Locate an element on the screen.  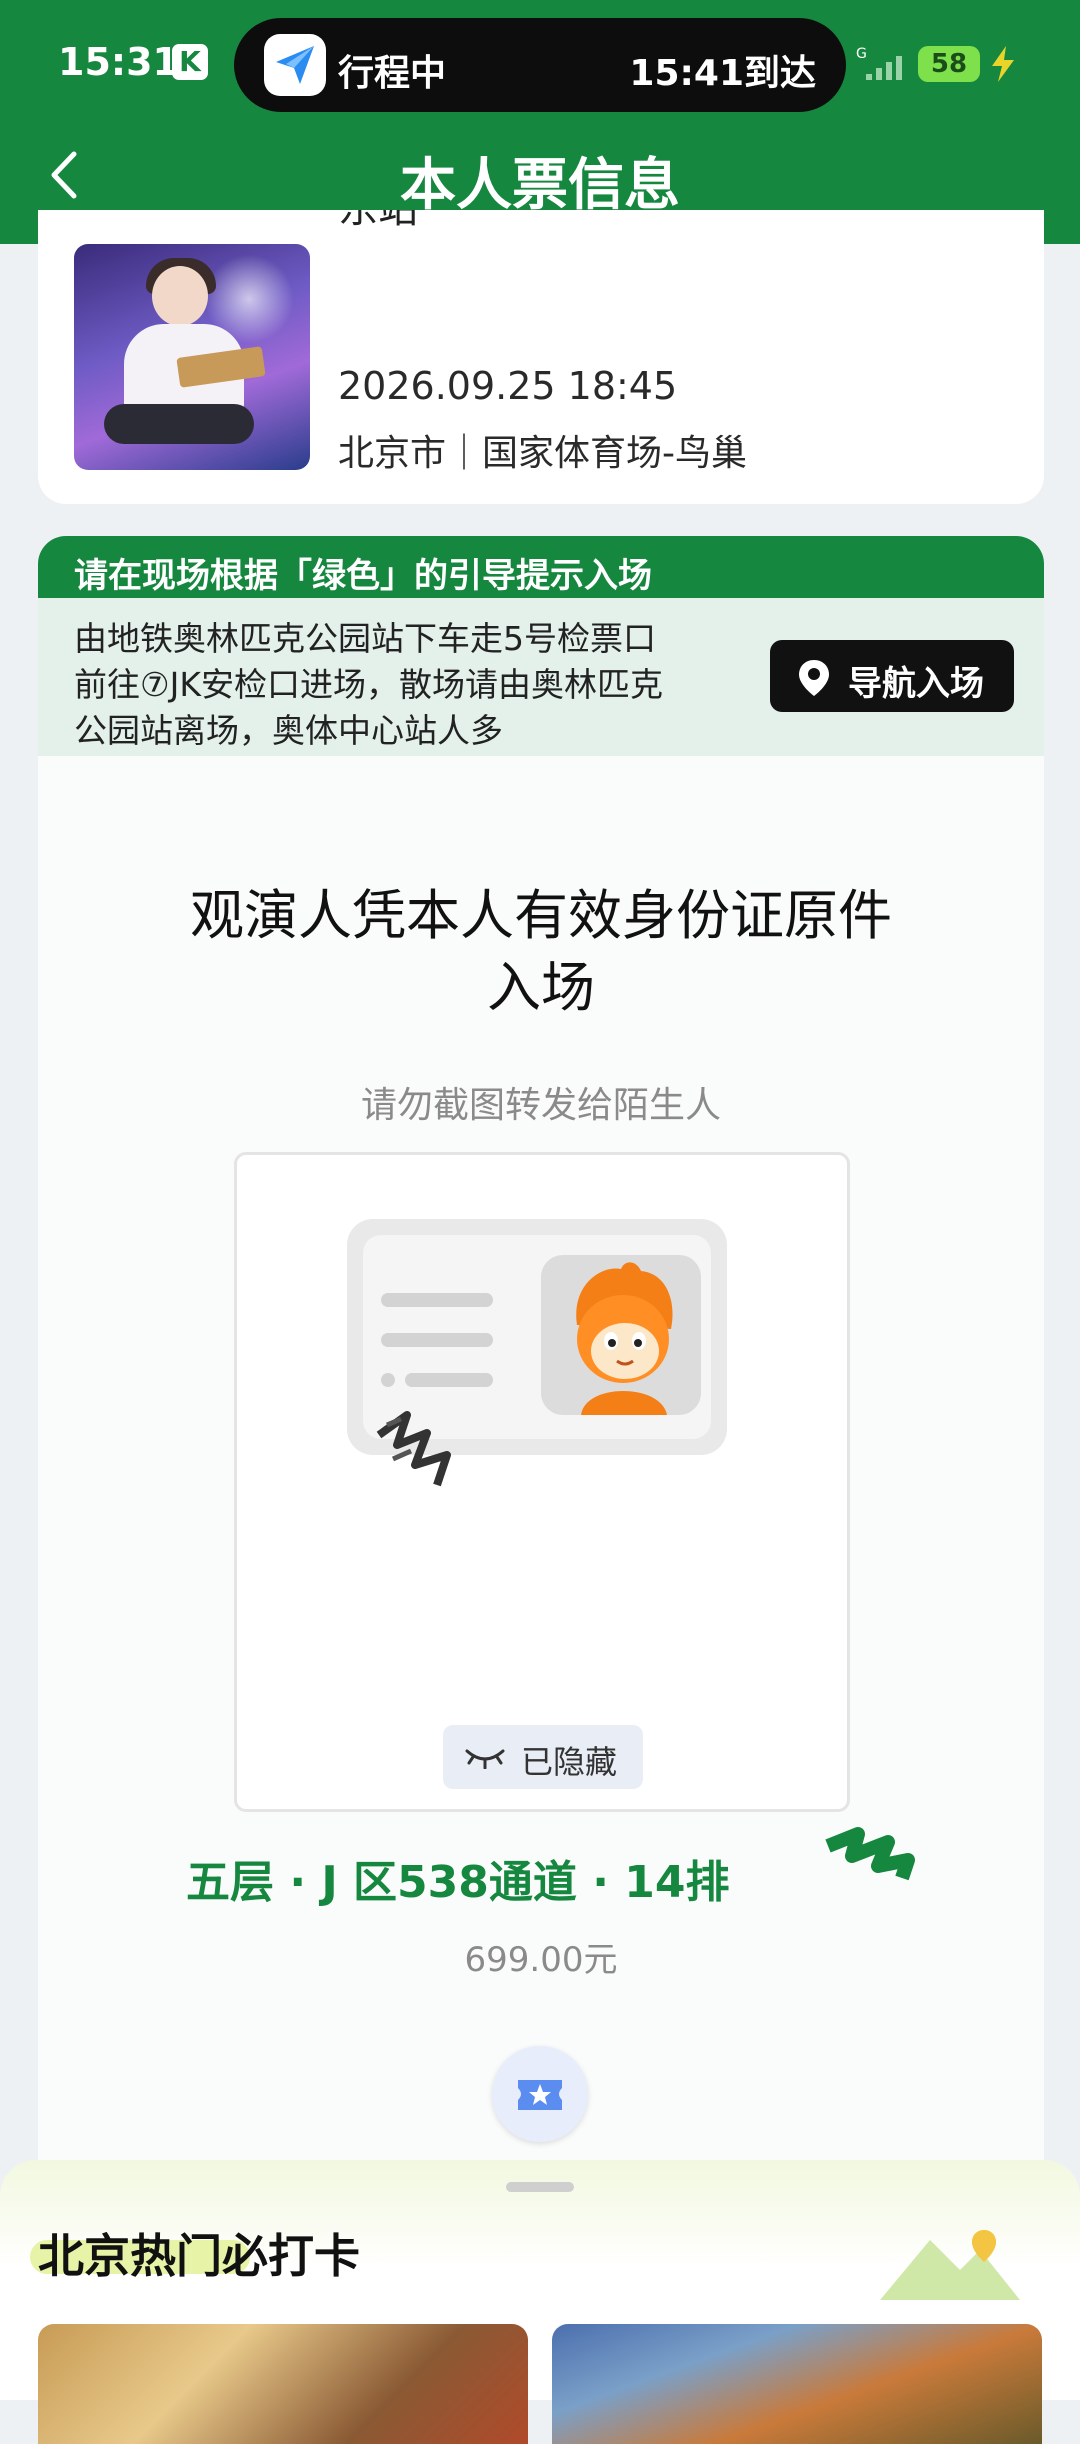
hidden-label: 已隐藏 is located at coordinates (569, 1762).